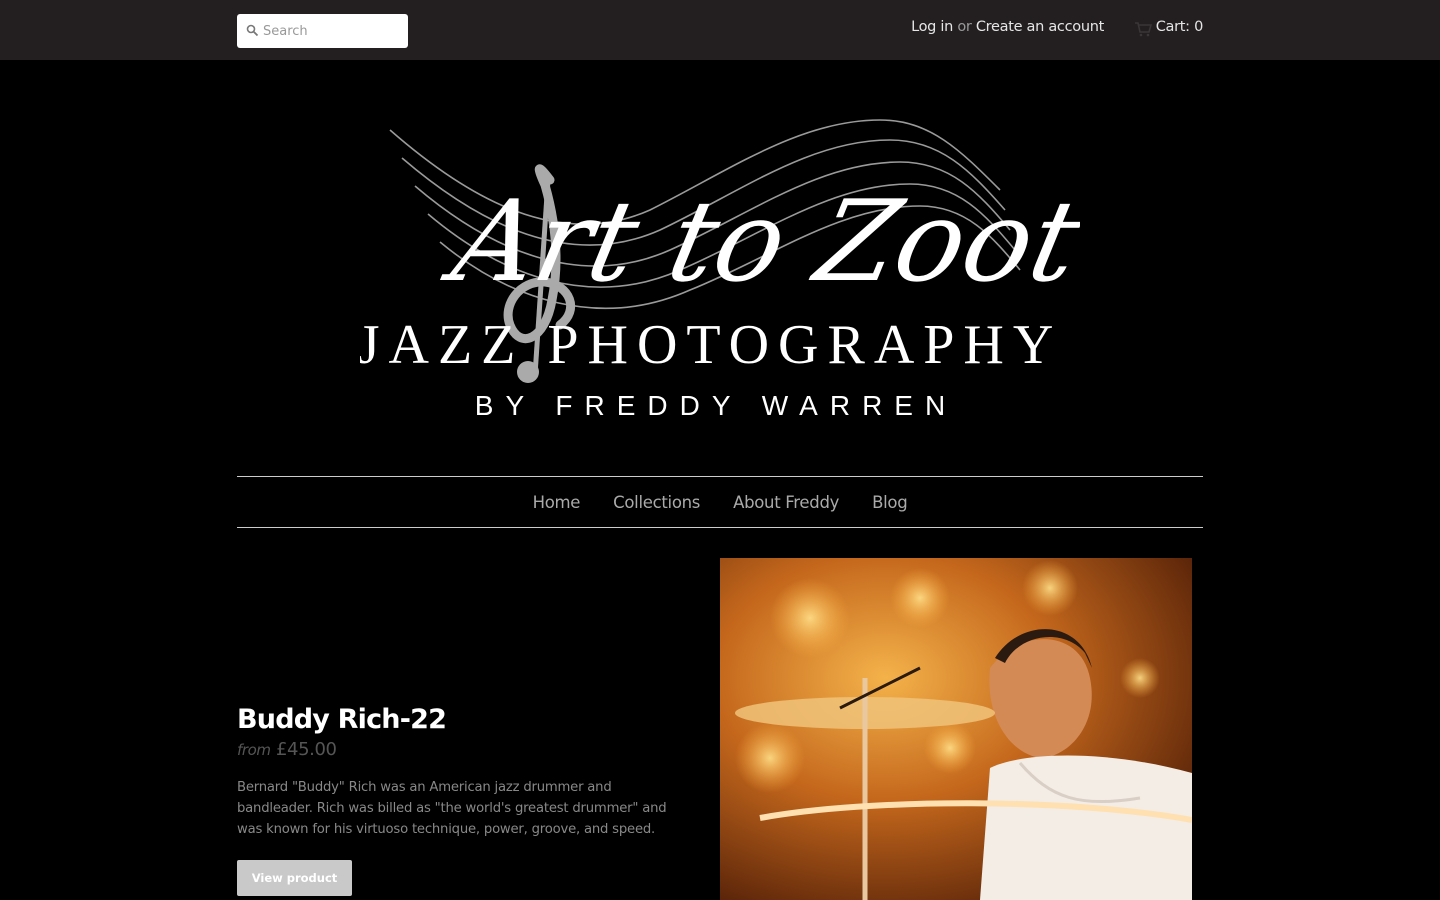 Image resolution: width=1440 pixels, height=900 pixels. I want to click on search-input, so click(333, 31).